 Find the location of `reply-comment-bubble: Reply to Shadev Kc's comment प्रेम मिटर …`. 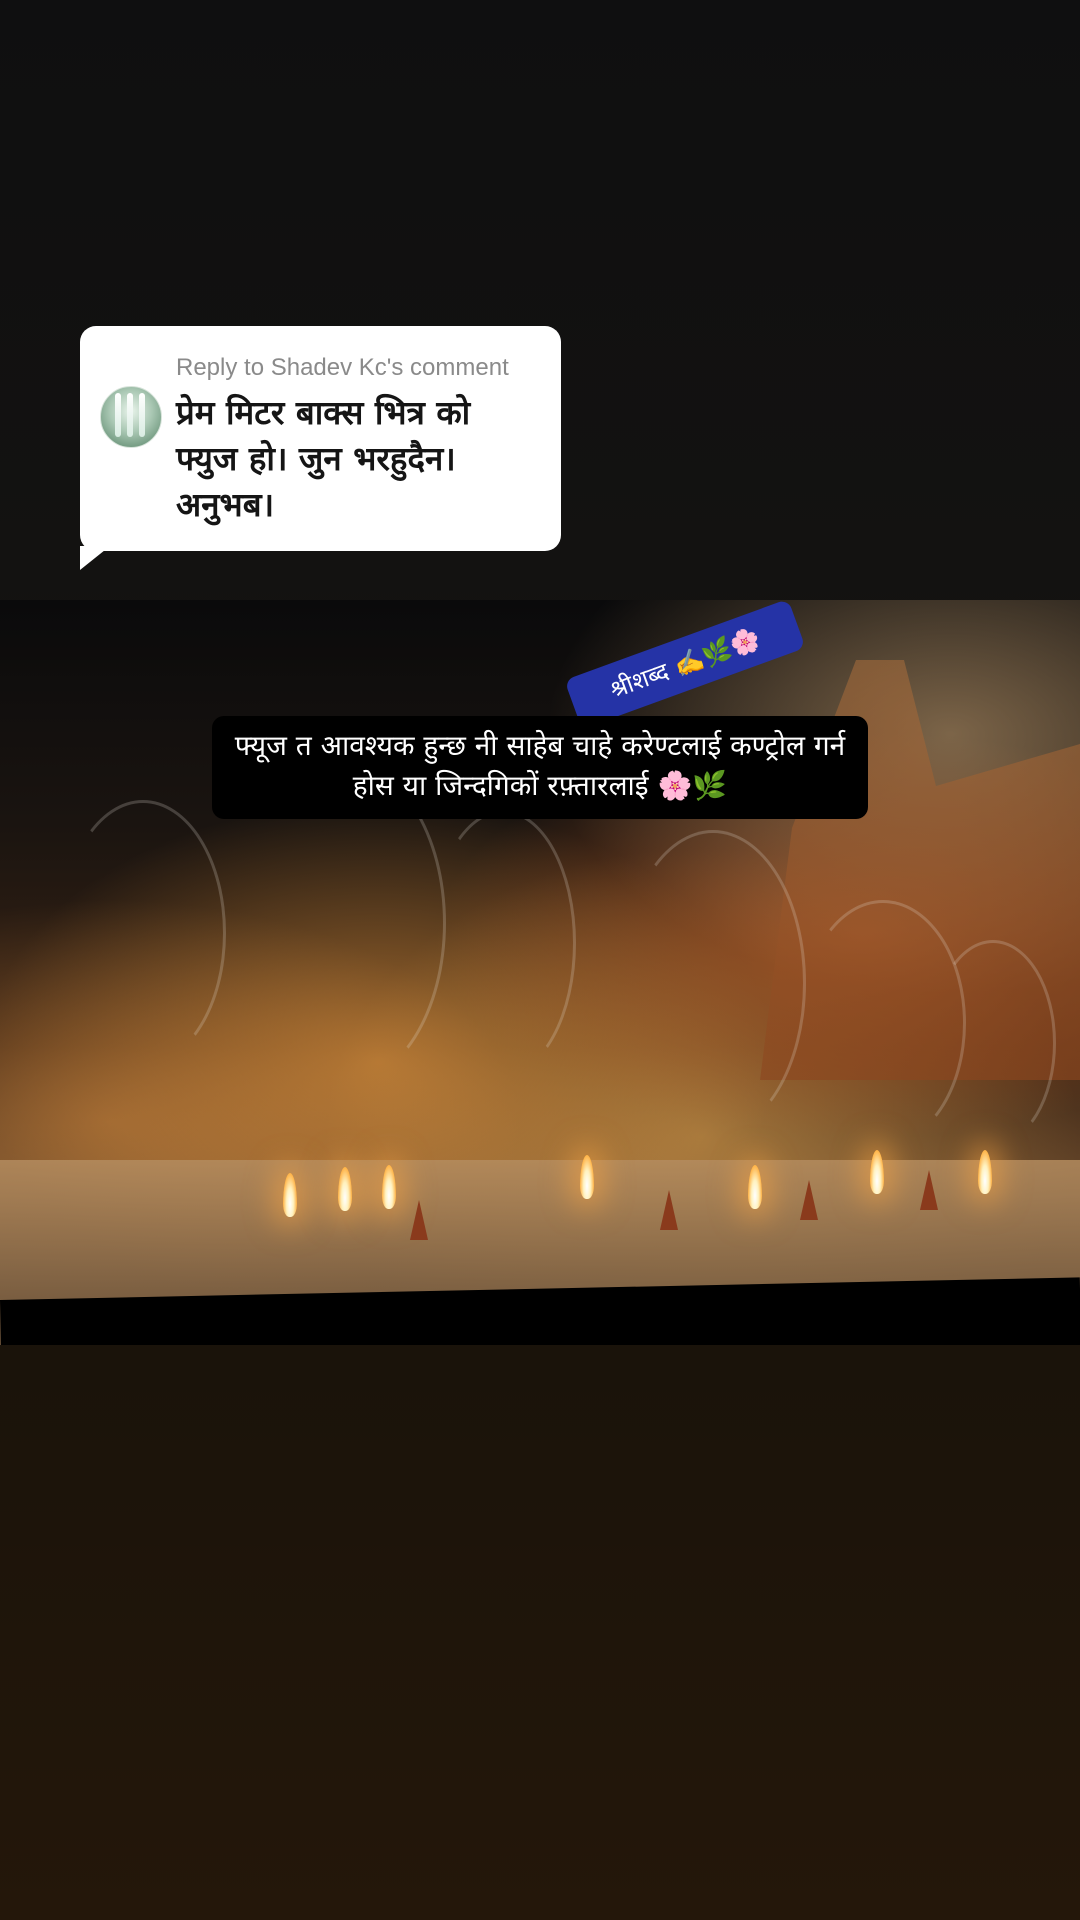

reply-comment-bubble: Reply to Shadev Kc's comment प्रेम मिटर … is located at coordinates (320, 438).